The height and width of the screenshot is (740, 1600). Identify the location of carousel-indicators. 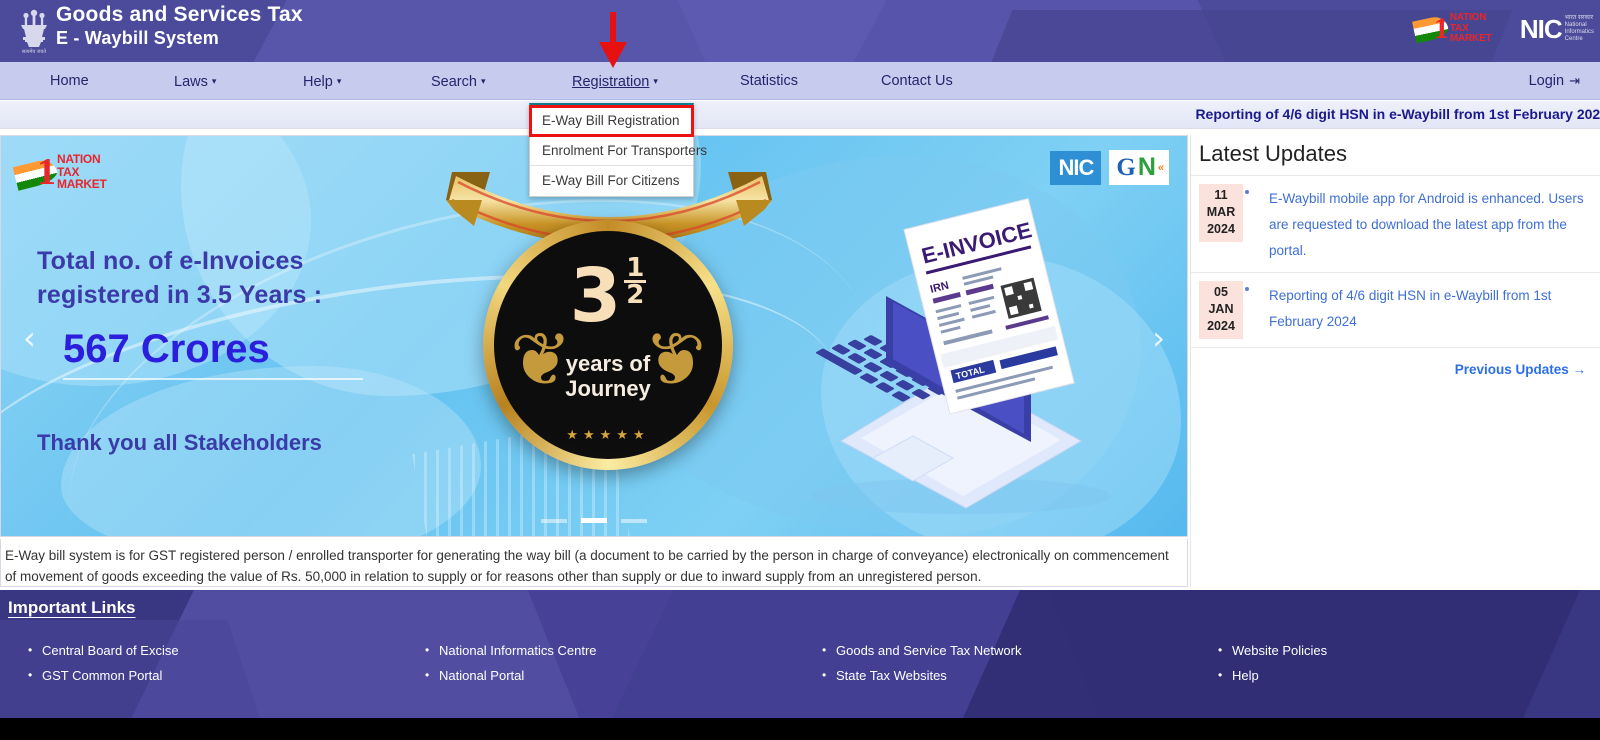
(594, 519).